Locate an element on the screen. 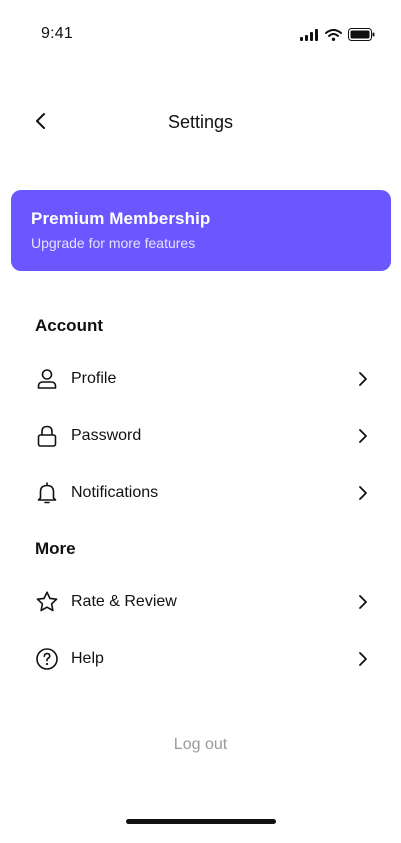 Image resolution: width=401 pixels, height=843 pixels. user-icon is located at coordinates (47, 379).